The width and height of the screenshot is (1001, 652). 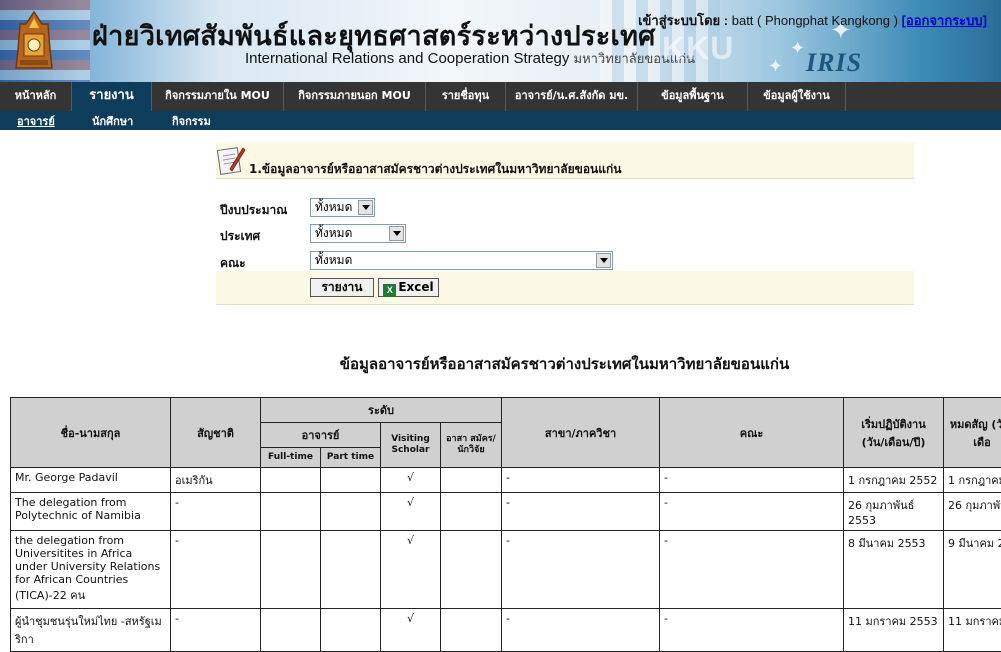 I want to click on logout-link: [ออกจากระบบ], so click(x=944, y=20).